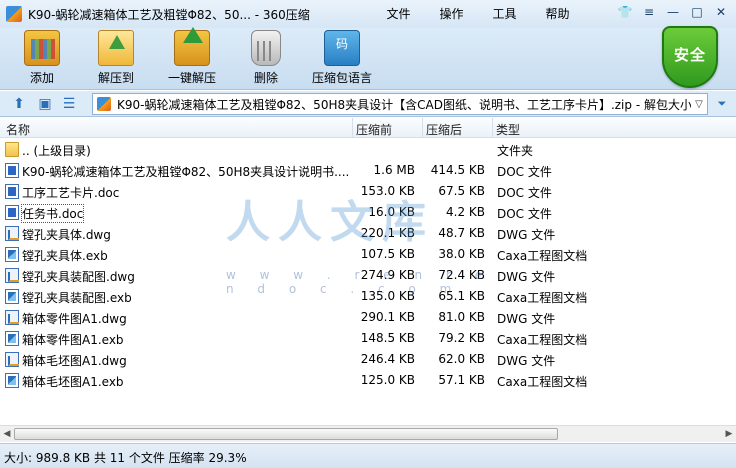  What do you see at coordinates (508, 129) in the screenshot?
I see `column-type: 类型` at bounding box center [508, 129].